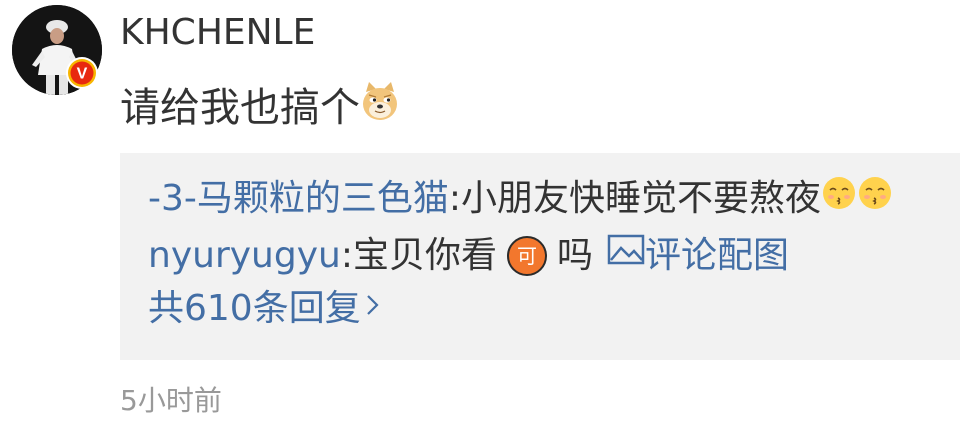 The width and height of the screenshot is (960, 431). What do you see at coordinates (254, 308) in the screenshot?
I see `more-replies-label: 共610条回复` at bounding box center [254, 308].